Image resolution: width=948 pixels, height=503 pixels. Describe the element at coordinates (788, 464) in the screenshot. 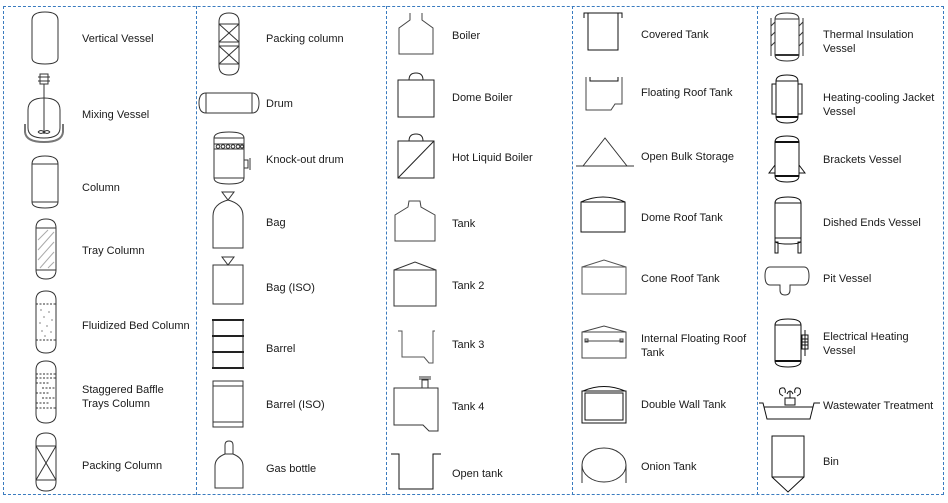

I see `bin-icon` at that location.